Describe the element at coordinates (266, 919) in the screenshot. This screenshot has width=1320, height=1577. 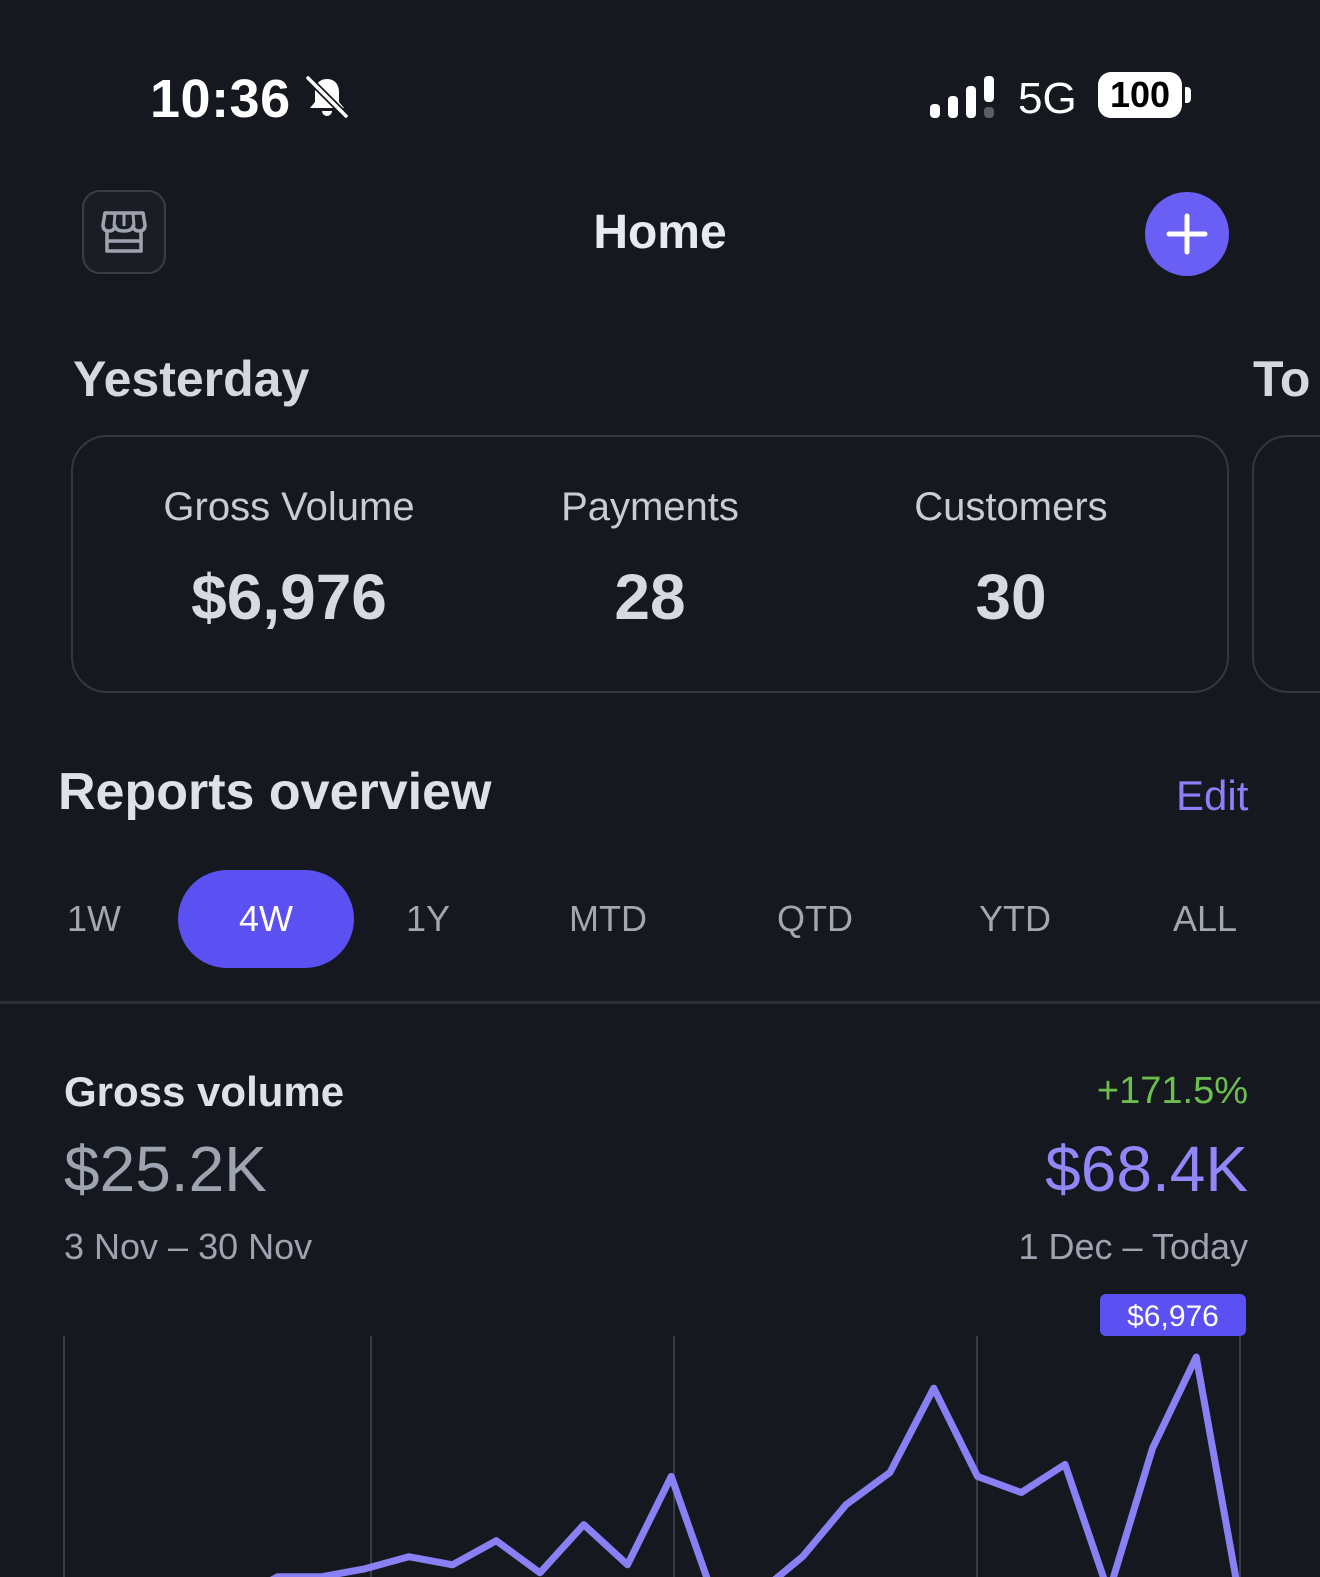
I see `tab-4w: 4W` at that location.